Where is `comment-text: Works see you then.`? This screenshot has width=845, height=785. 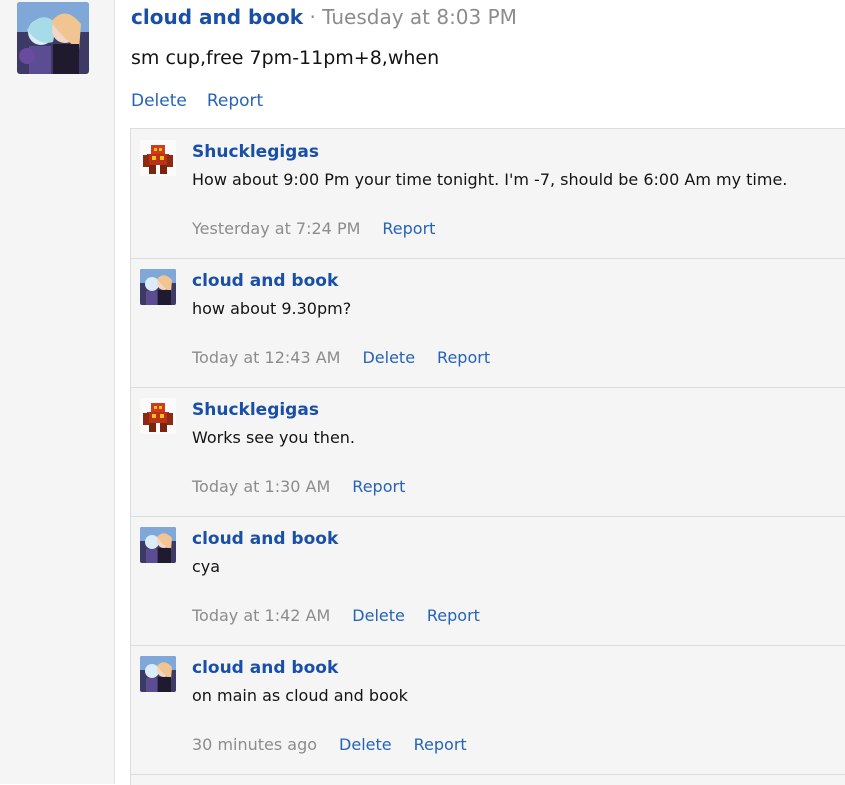
comment-text: Works see you then. is located at coordinates (274, 437).